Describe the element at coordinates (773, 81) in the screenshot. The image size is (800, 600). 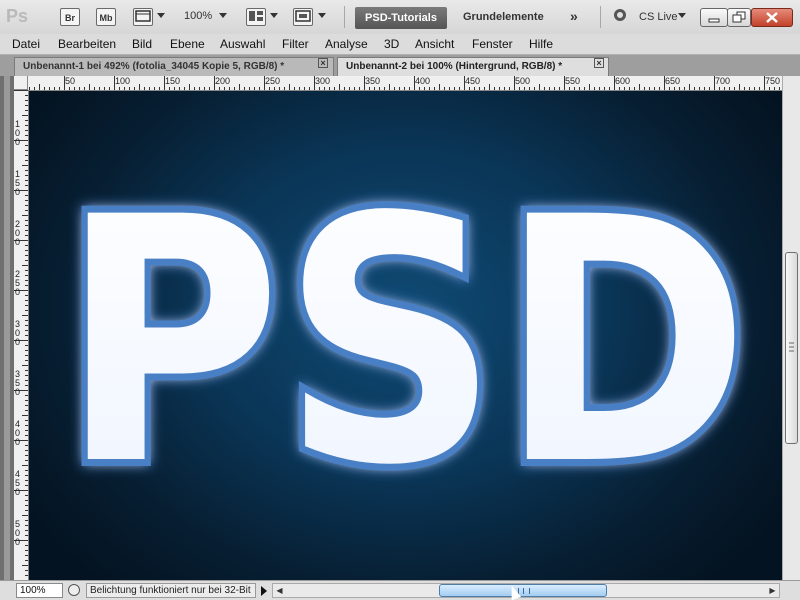
I see `ruler-label: 750` at that location.